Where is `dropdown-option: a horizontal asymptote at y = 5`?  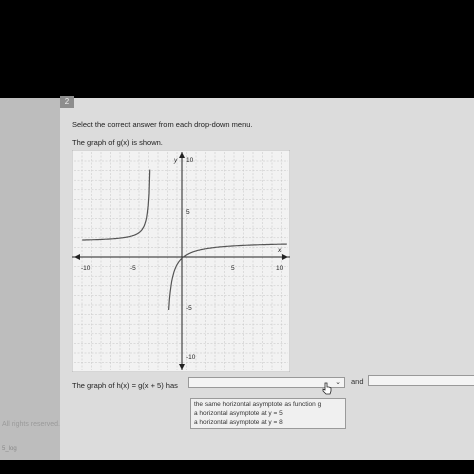
dropdown-option: a horizontal asymptote at y = 5 is located at coordinates (268, 413).